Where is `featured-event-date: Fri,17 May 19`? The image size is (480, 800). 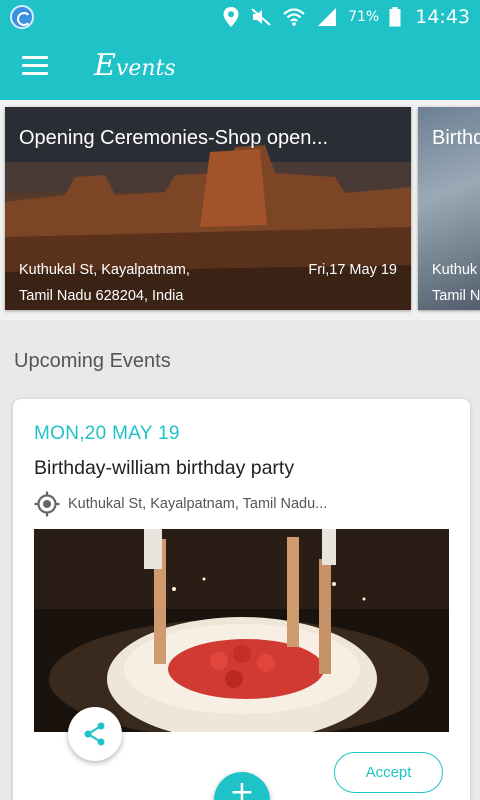
featured-event-date: Fri,17 May 19 is located at coordinates (352, 270).